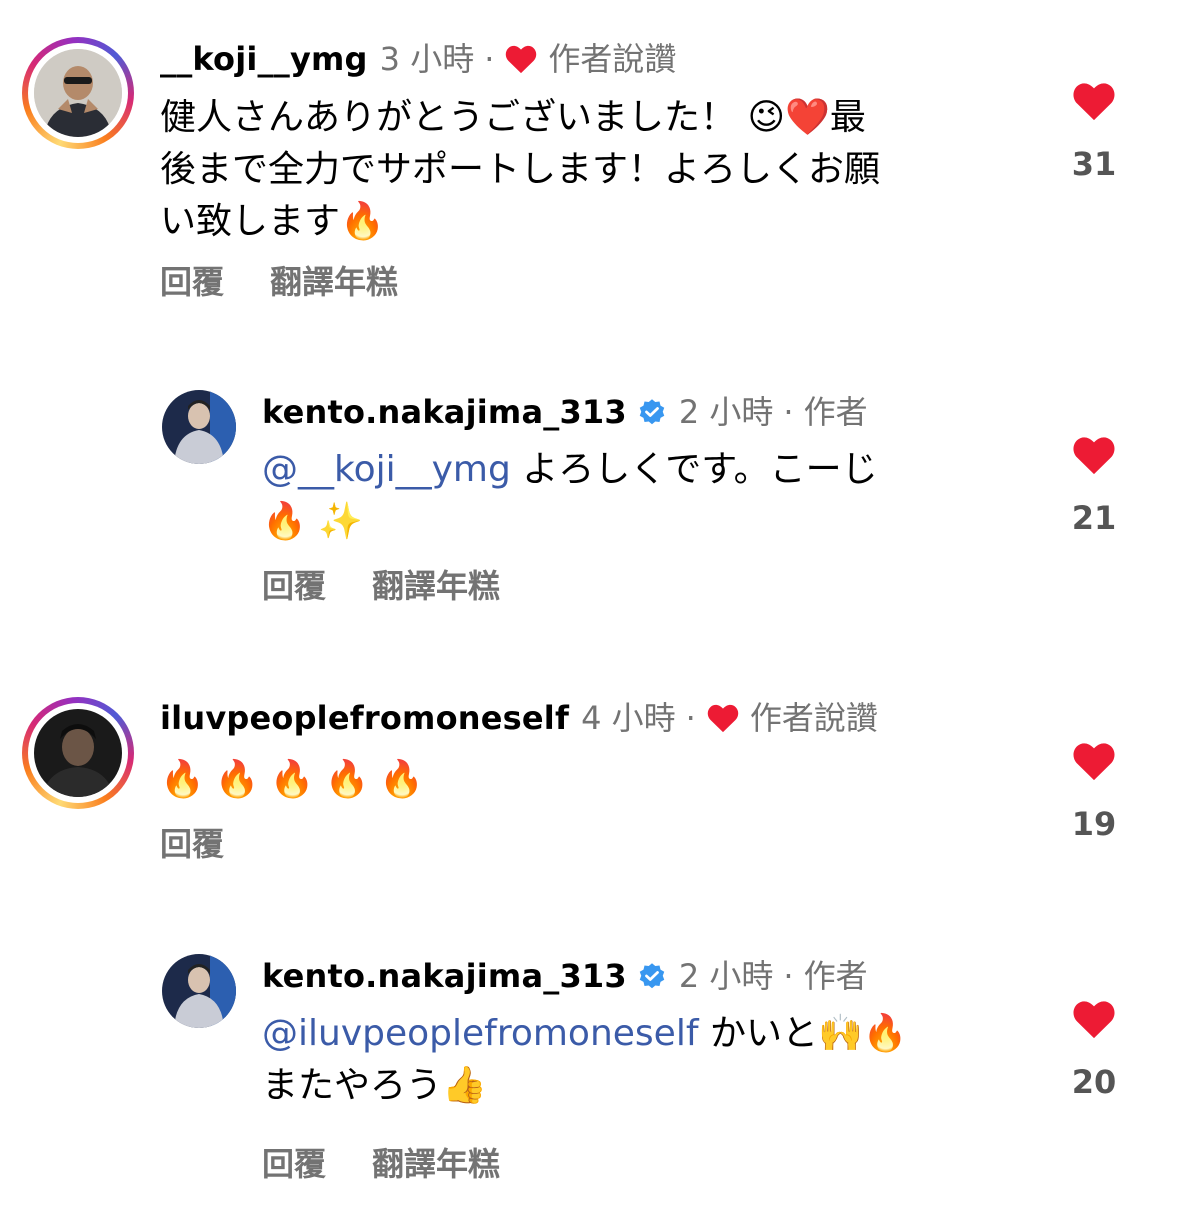 This screenshot has height=1221, width=1179. Describe the element at coordinates (362, 221) in the screenshot. I see `fire-emoji: 🔥` at that location.